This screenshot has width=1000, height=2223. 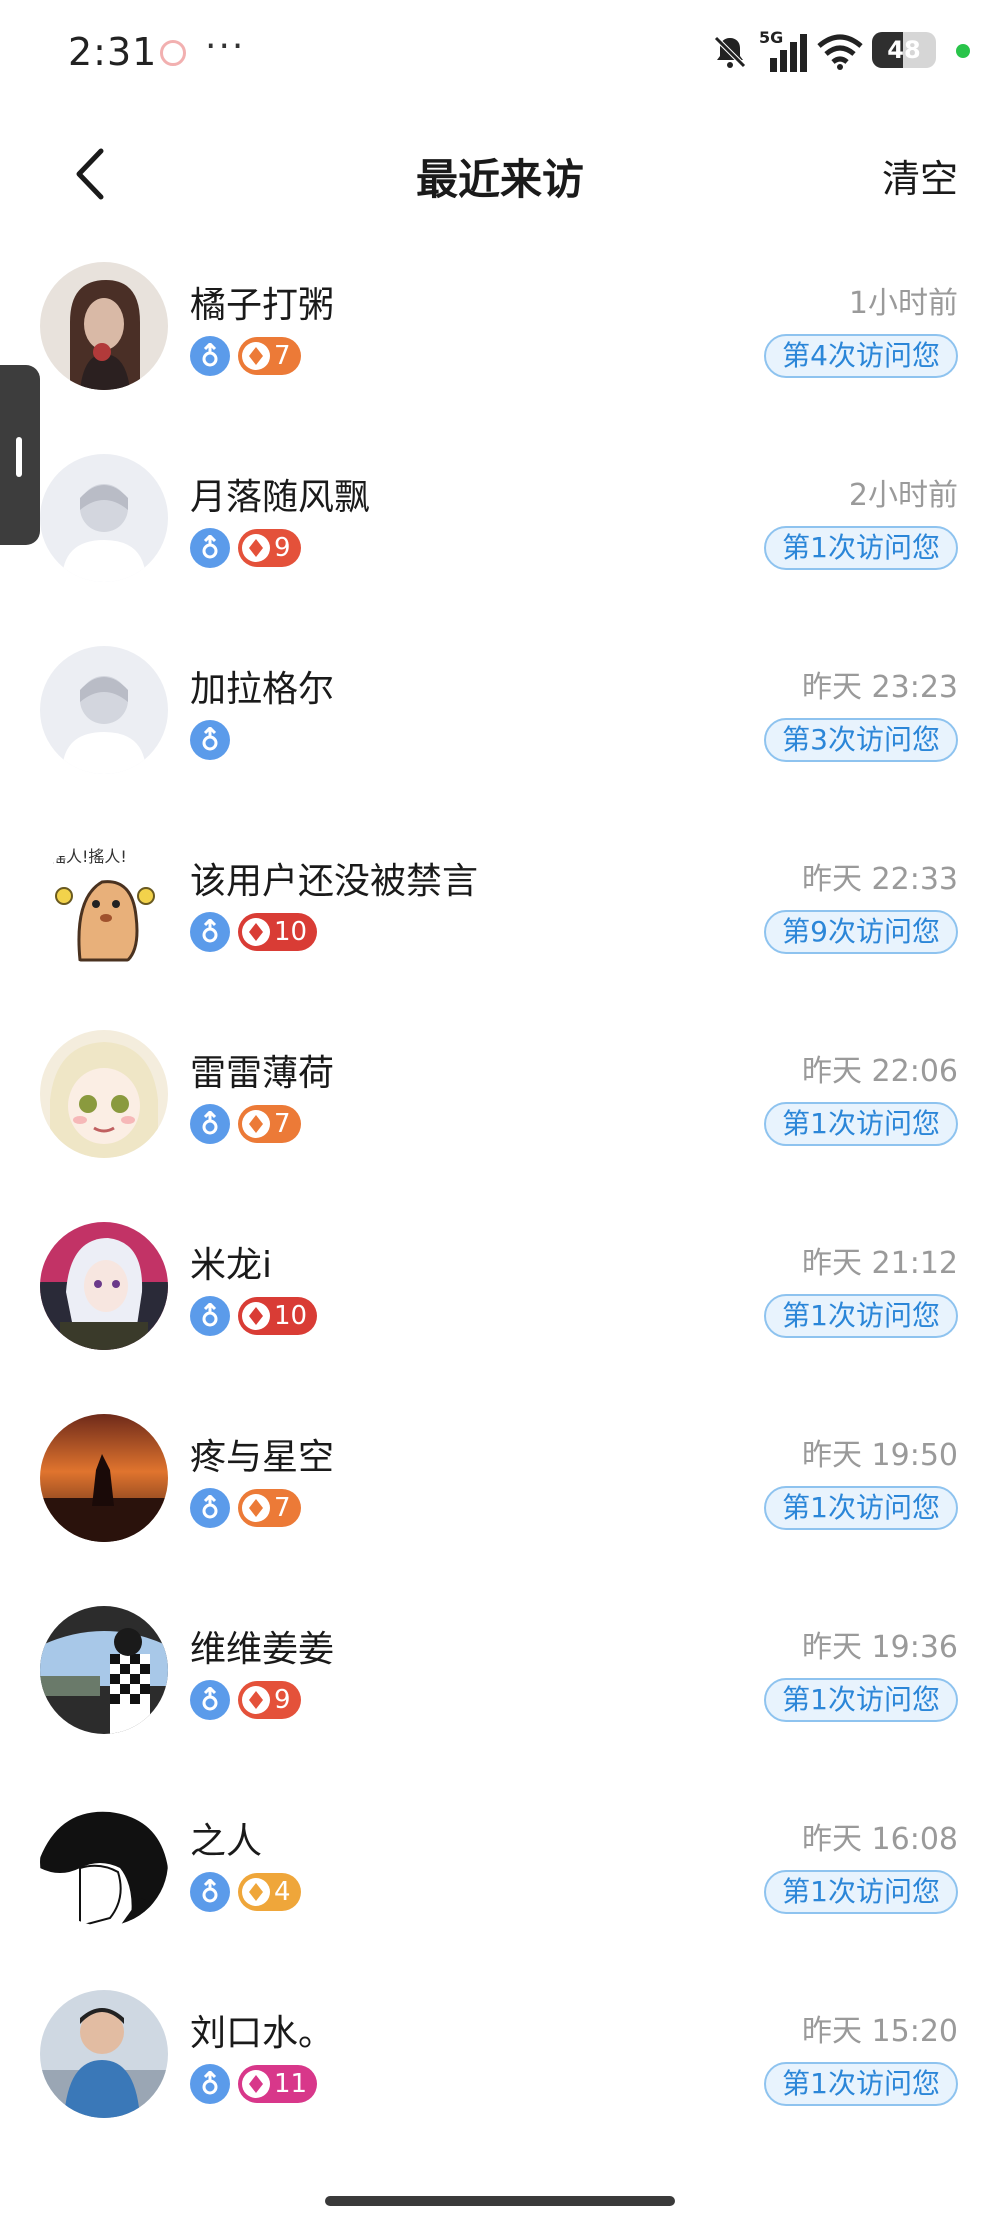 I want to click on level-value: 9, so click(x=282, y=548).